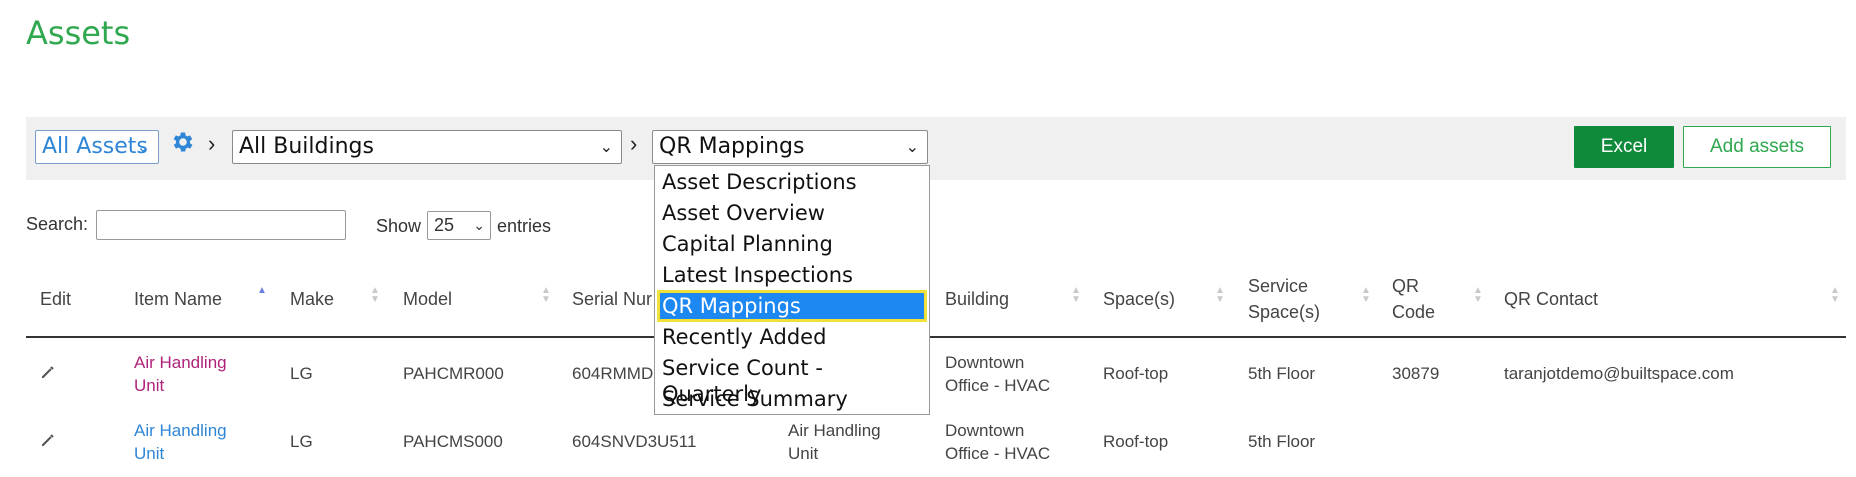  Describe the element at coordinates (803, 453) in the screenshot. I see `type-cell: Unit` at that location.